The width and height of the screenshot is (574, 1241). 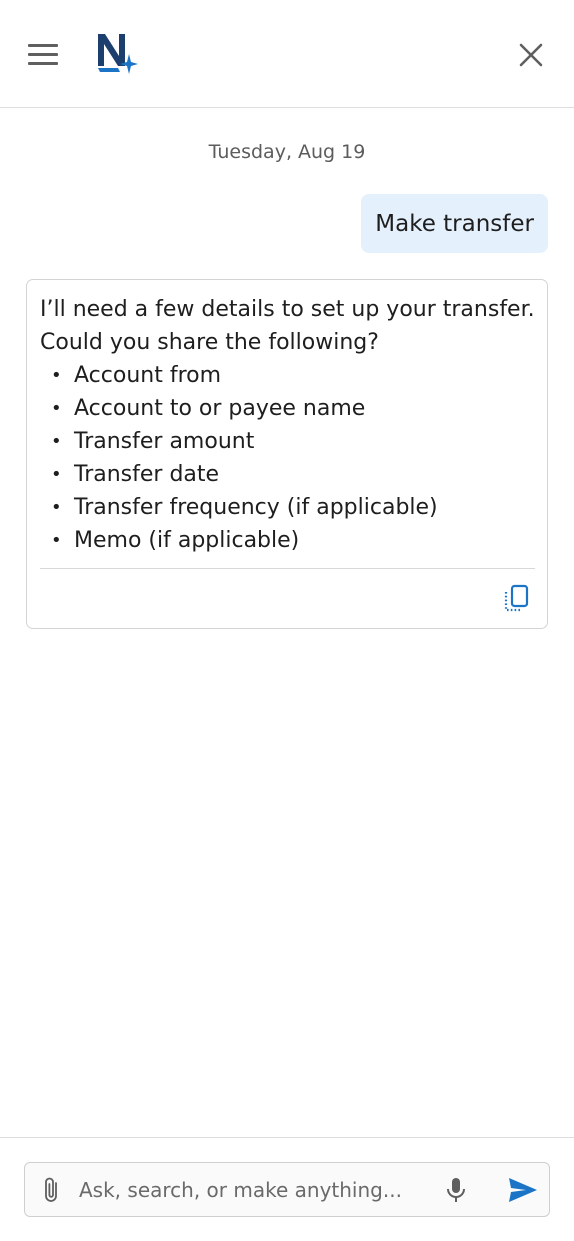 I want to click on conversation-date: Tuesday, Aug 19, so click(x=287, y=152).